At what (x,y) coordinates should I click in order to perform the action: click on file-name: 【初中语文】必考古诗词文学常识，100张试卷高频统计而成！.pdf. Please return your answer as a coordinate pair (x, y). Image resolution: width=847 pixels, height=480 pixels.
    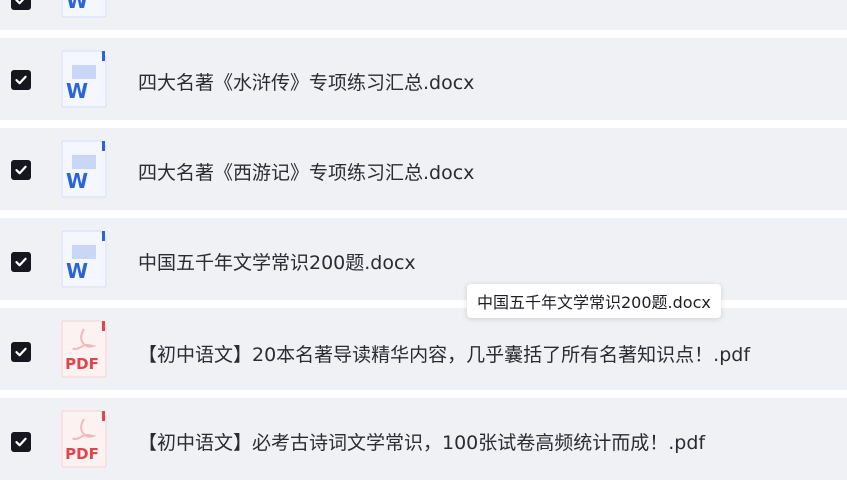
    Looking at the image, I should click on (422, 443).